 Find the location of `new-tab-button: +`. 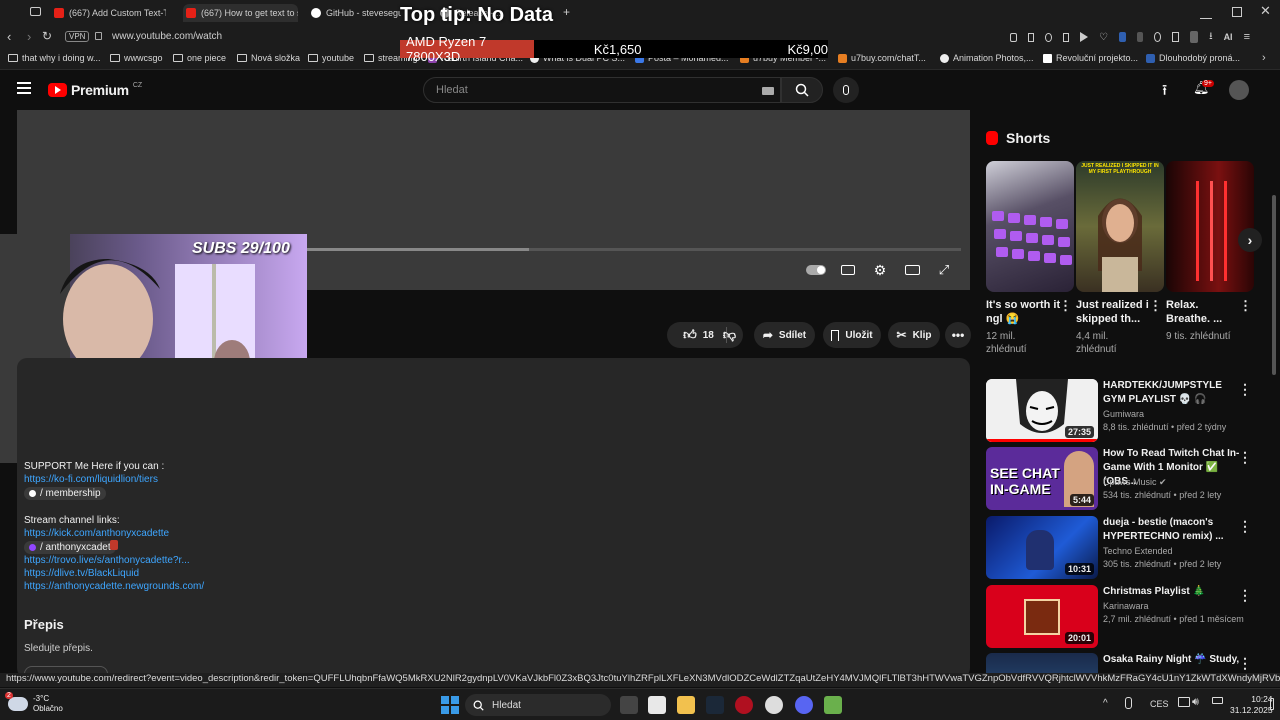

new-tab-button: + is located at coordinates (566, 12).